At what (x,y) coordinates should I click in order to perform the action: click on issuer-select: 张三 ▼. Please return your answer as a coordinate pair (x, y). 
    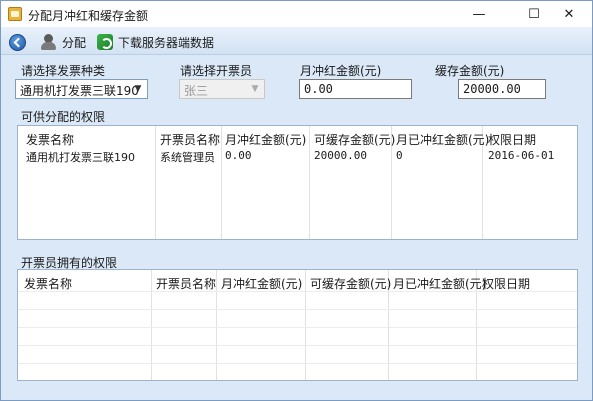
    Looking at the image, I should click on (222, 89).